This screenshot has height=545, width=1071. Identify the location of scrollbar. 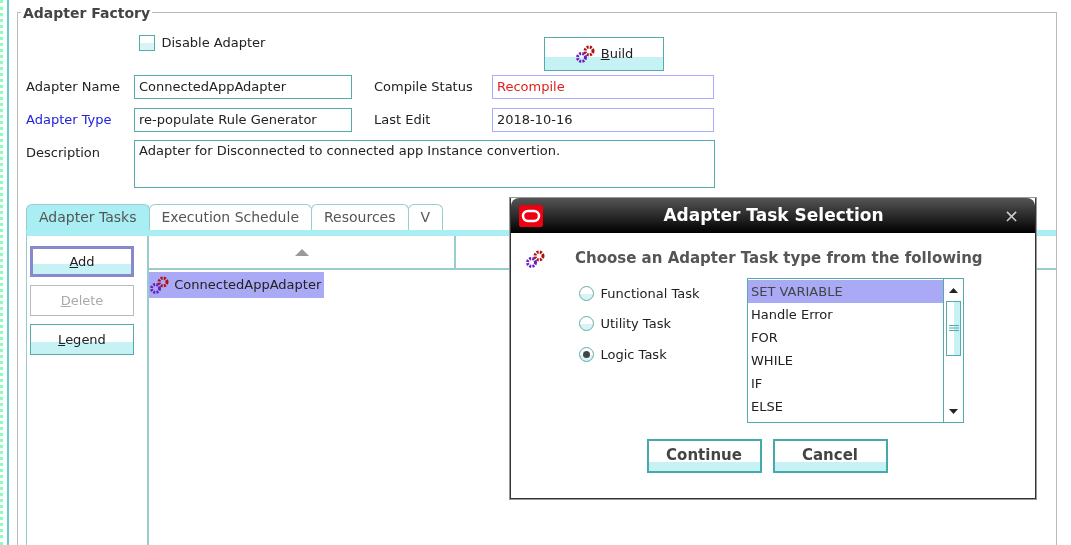
(953, 350).